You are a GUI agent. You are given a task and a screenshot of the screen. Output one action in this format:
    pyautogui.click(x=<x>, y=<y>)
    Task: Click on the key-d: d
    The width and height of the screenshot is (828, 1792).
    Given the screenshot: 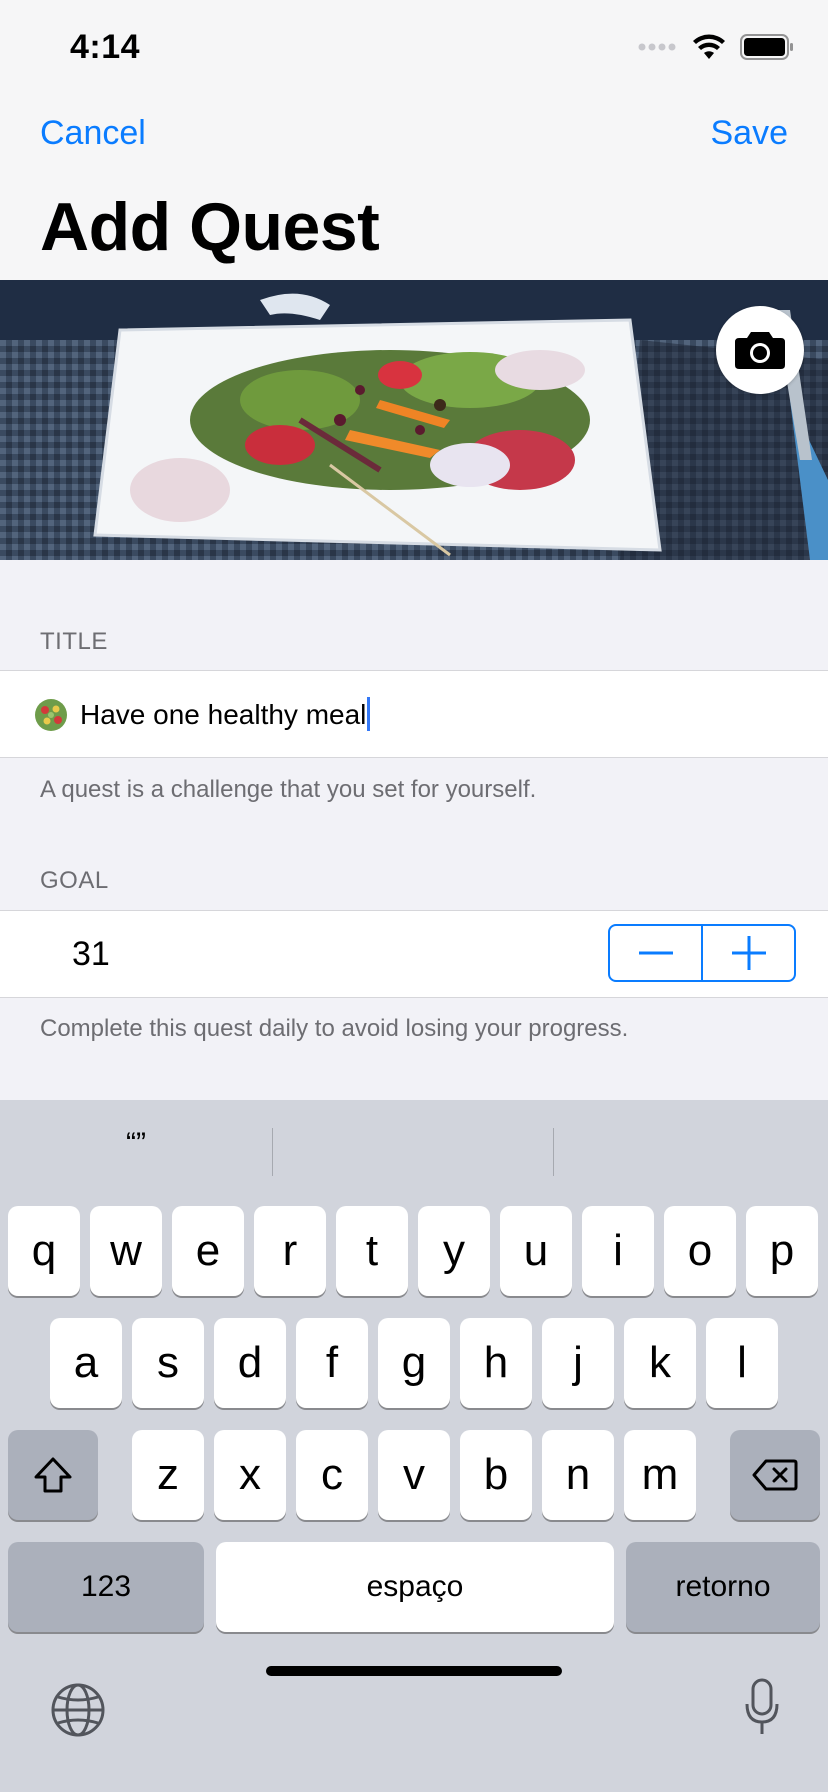 What is the action you would take?
    pyautogui.click(x=250, y=1363)
    